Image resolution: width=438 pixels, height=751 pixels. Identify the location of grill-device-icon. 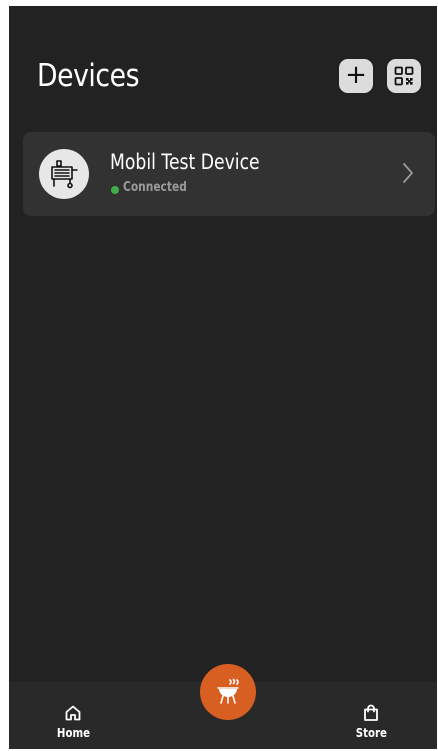
(64, 174).